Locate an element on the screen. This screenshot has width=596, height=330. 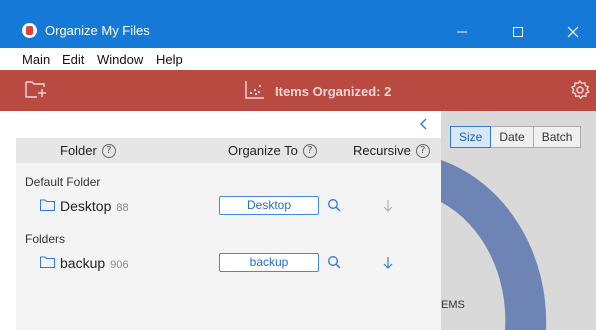
tab-size: Size is located at coordinates (471, 137).